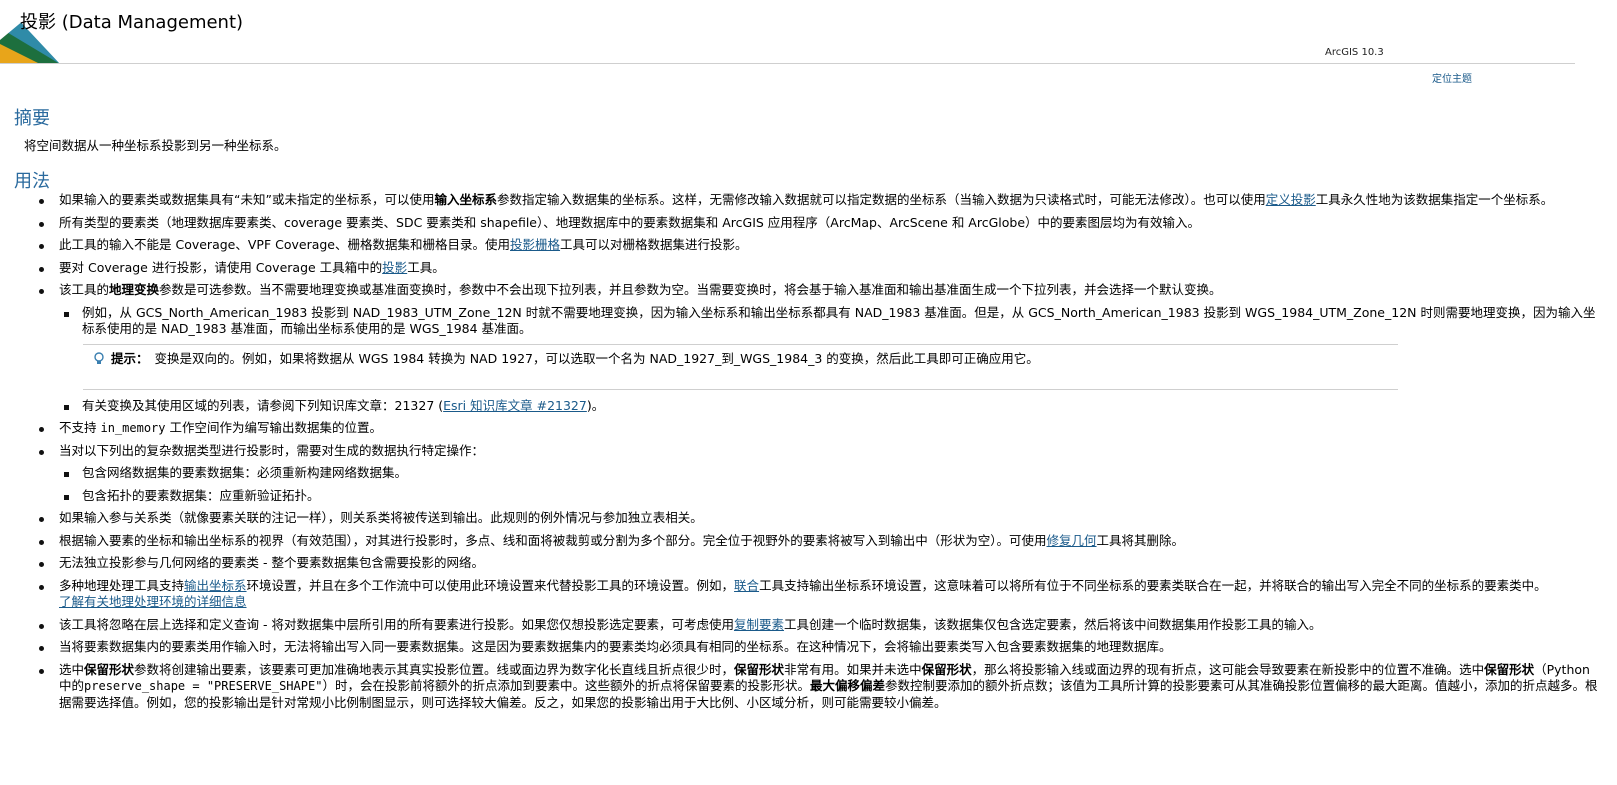  I want to click on union-link: 联合, so click(746, 585).